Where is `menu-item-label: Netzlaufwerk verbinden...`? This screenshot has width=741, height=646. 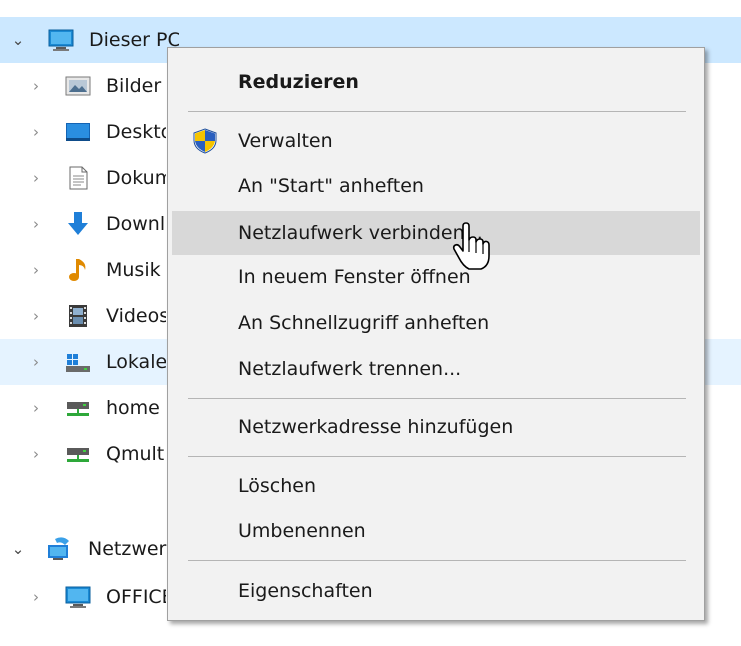
menu-item-label: Netzlaufwerk verbinden... is located at coordinates (360, 233).